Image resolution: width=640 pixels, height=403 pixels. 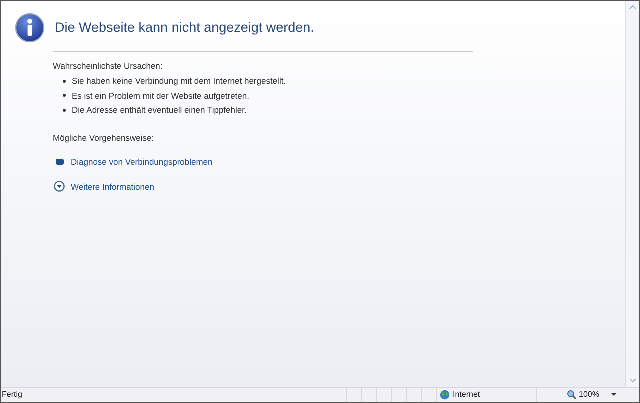 I want to click on zoom-level: 100%, so click(x=589, y=395).